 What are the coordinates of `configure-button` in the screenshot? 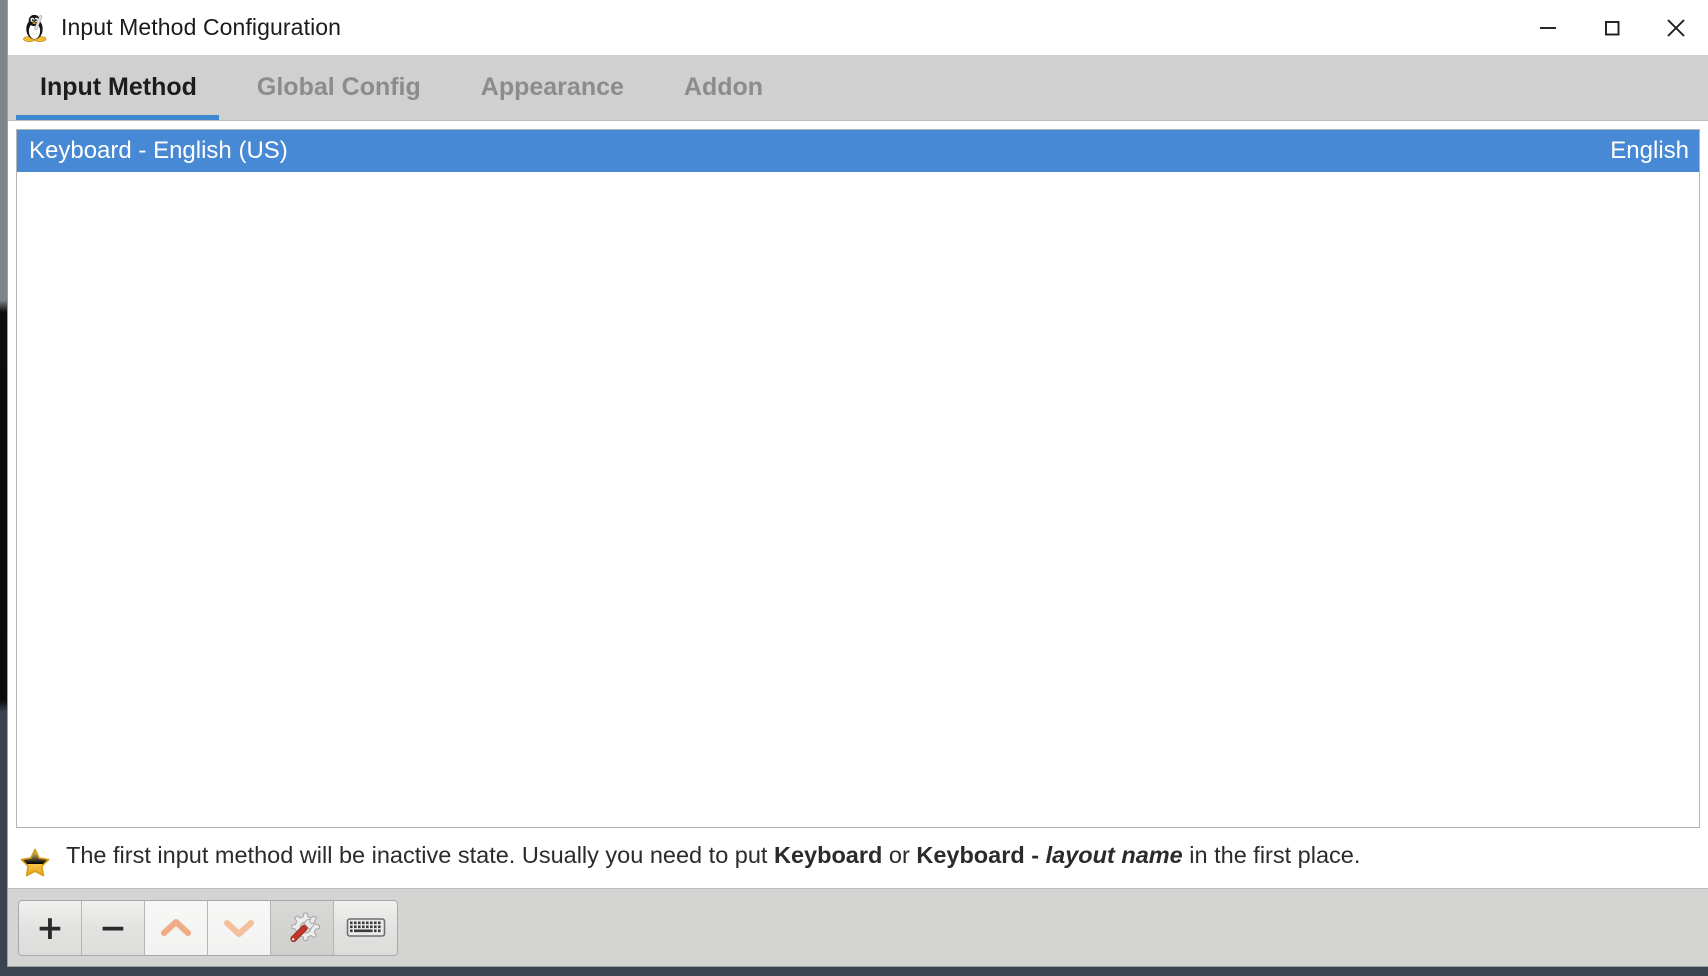 It's located at (302, 927).